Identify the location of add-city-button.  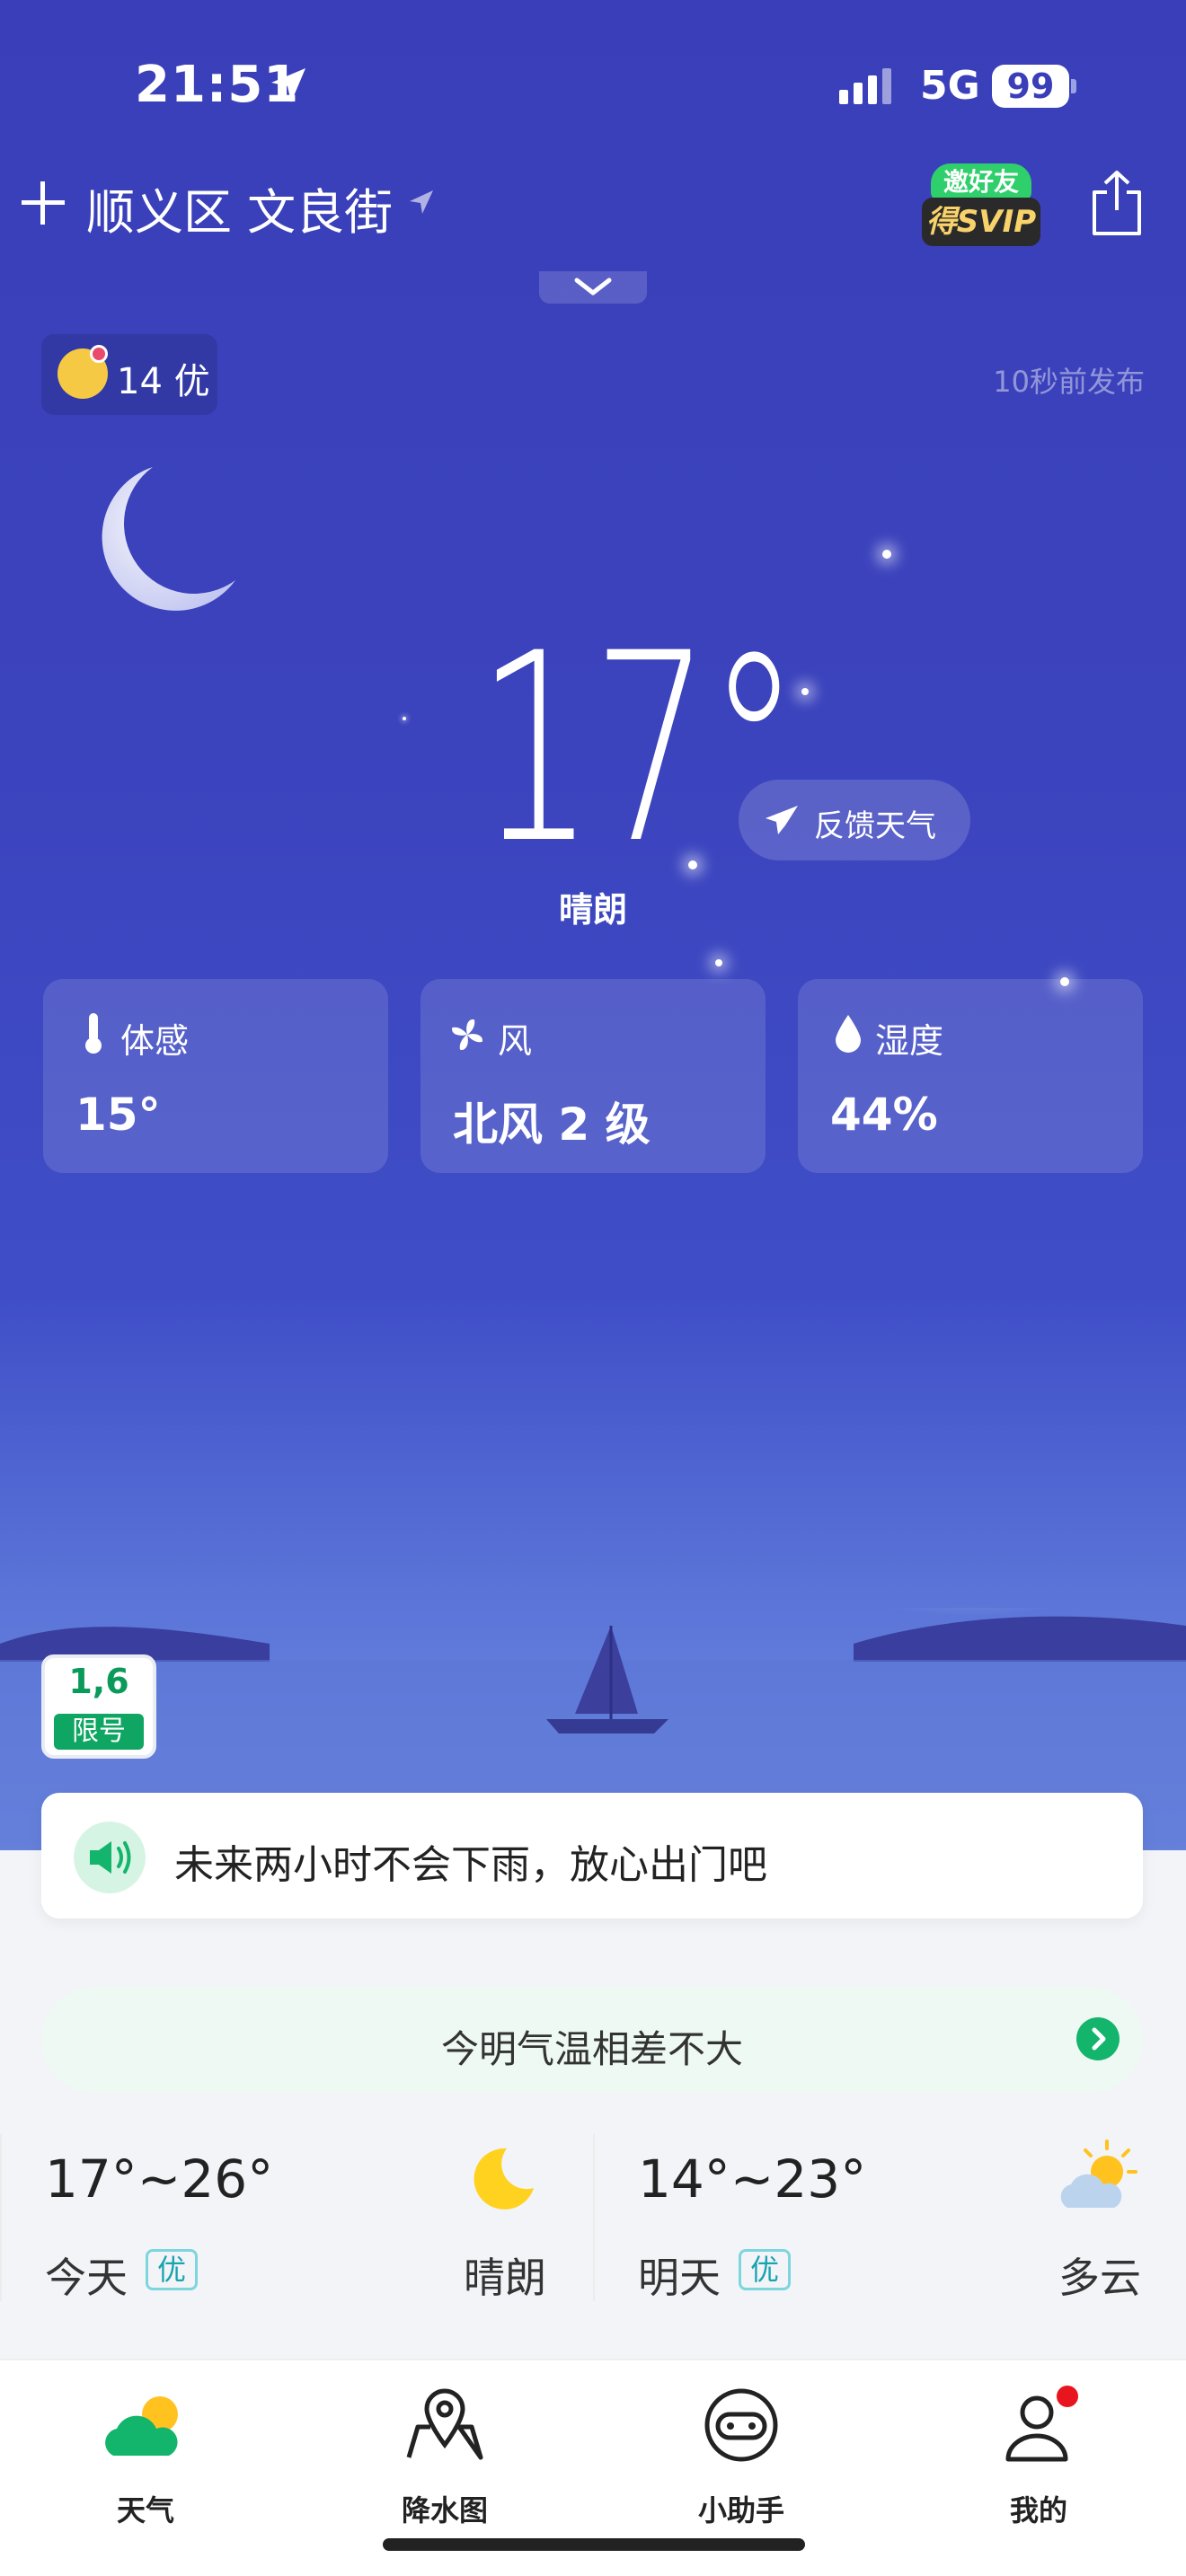
(43, 203).